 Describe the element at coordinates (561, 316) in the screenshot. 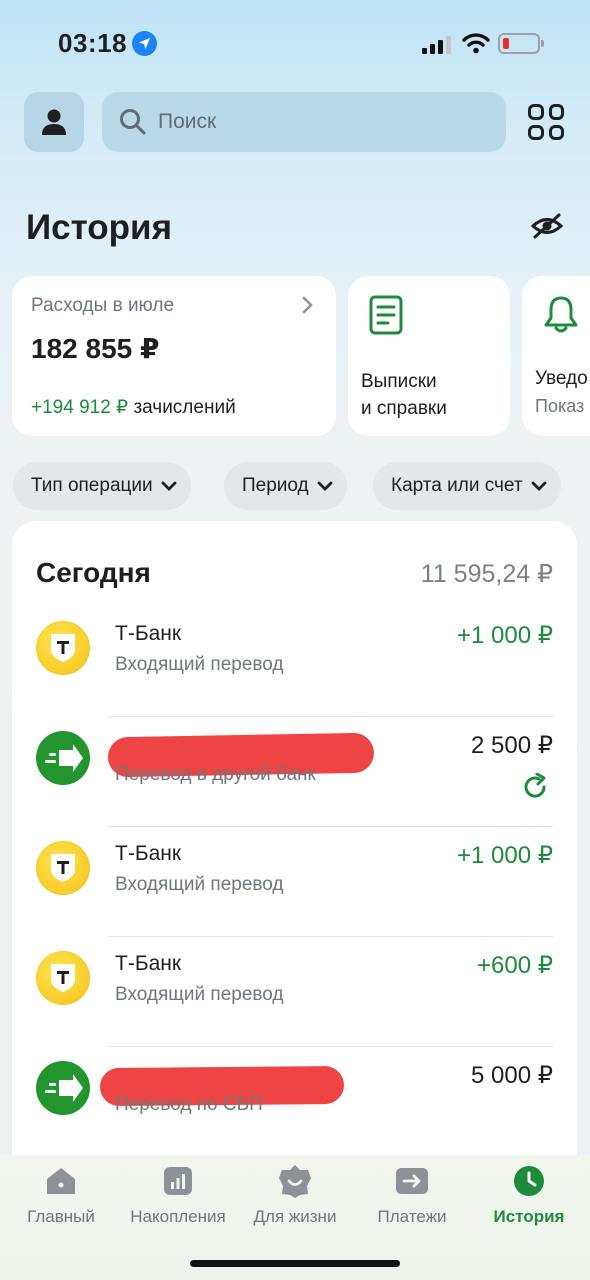

I see `bell-icon` at that location.